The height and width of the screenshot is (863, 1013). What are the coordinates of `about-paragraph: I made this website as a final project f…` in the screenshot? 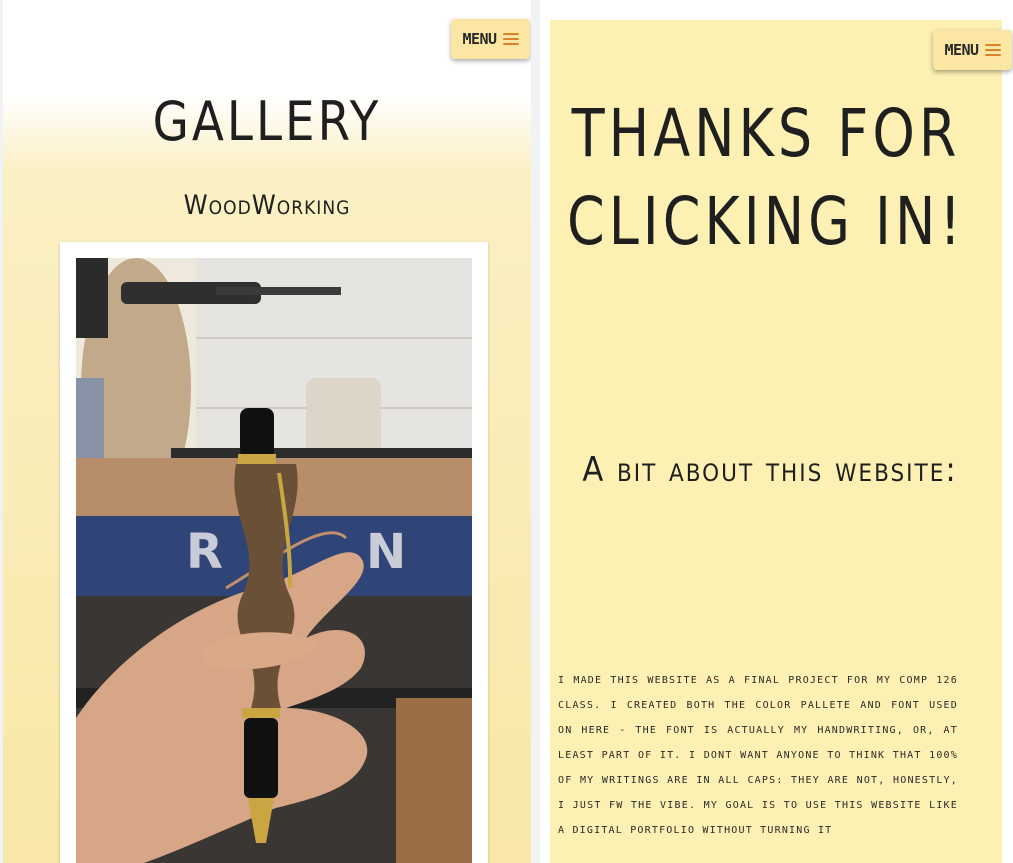 It's located at (758, 755).